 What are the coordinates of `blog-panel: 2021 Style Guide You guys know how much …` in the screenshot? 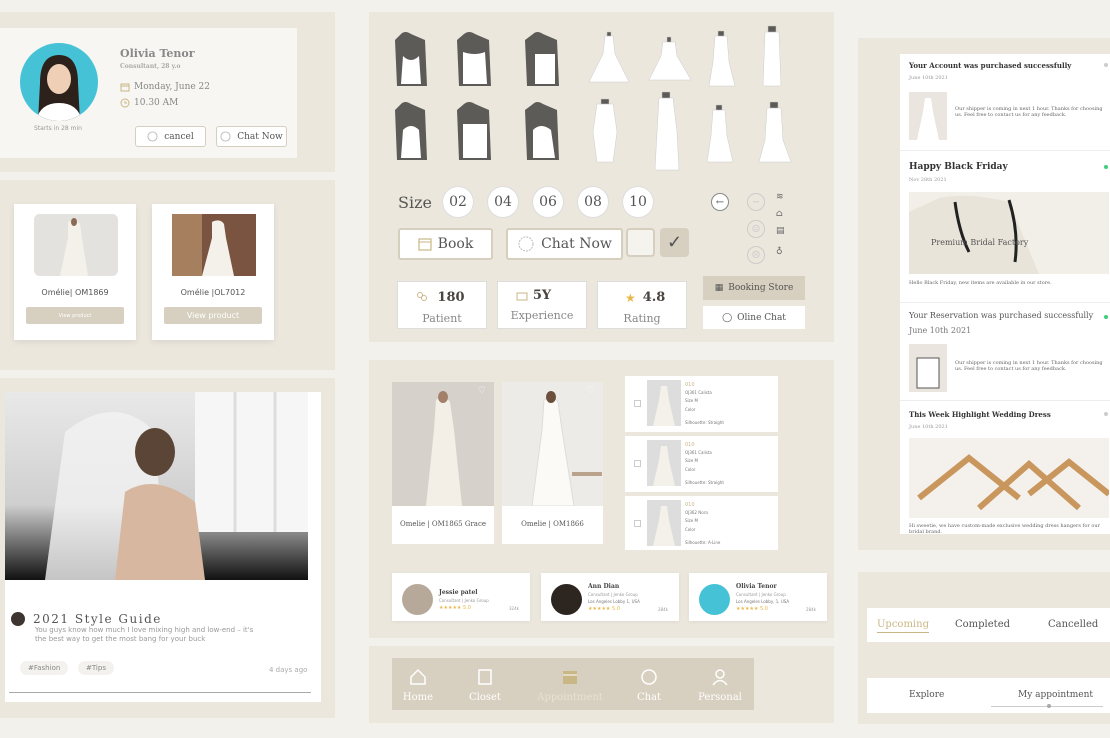 It's located at (167, 548).